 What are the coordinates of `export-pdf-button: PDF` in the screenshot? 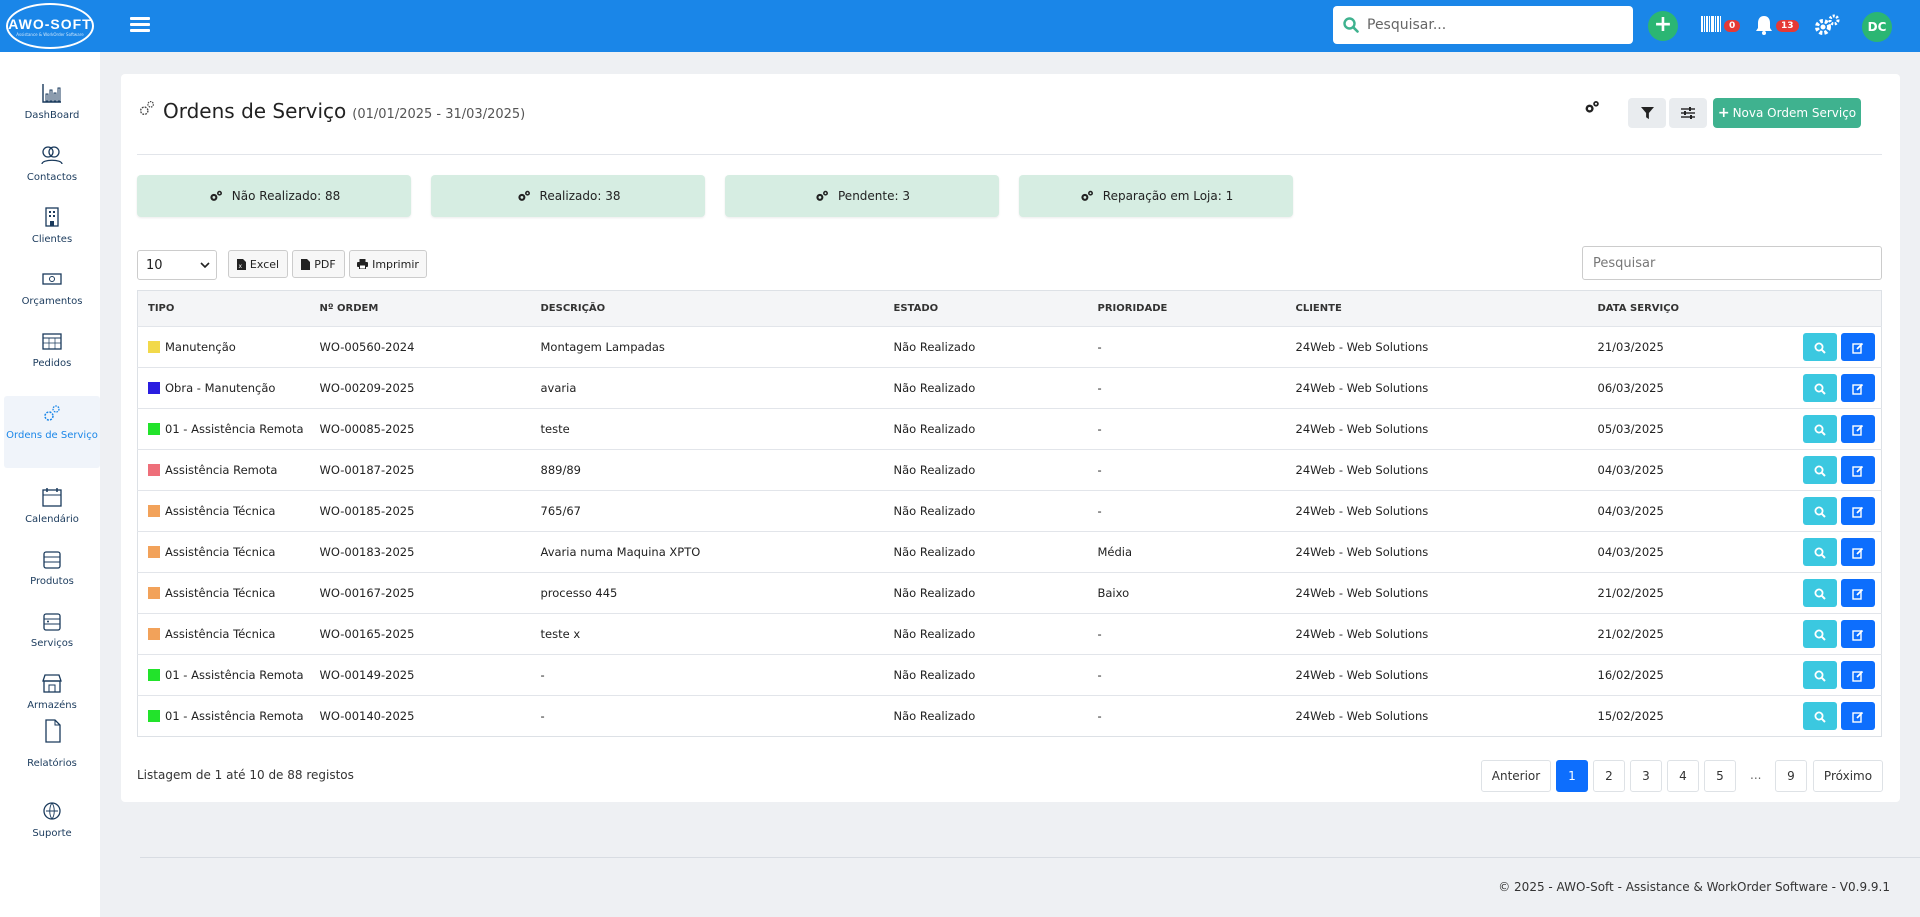 It's located at (318, 264).